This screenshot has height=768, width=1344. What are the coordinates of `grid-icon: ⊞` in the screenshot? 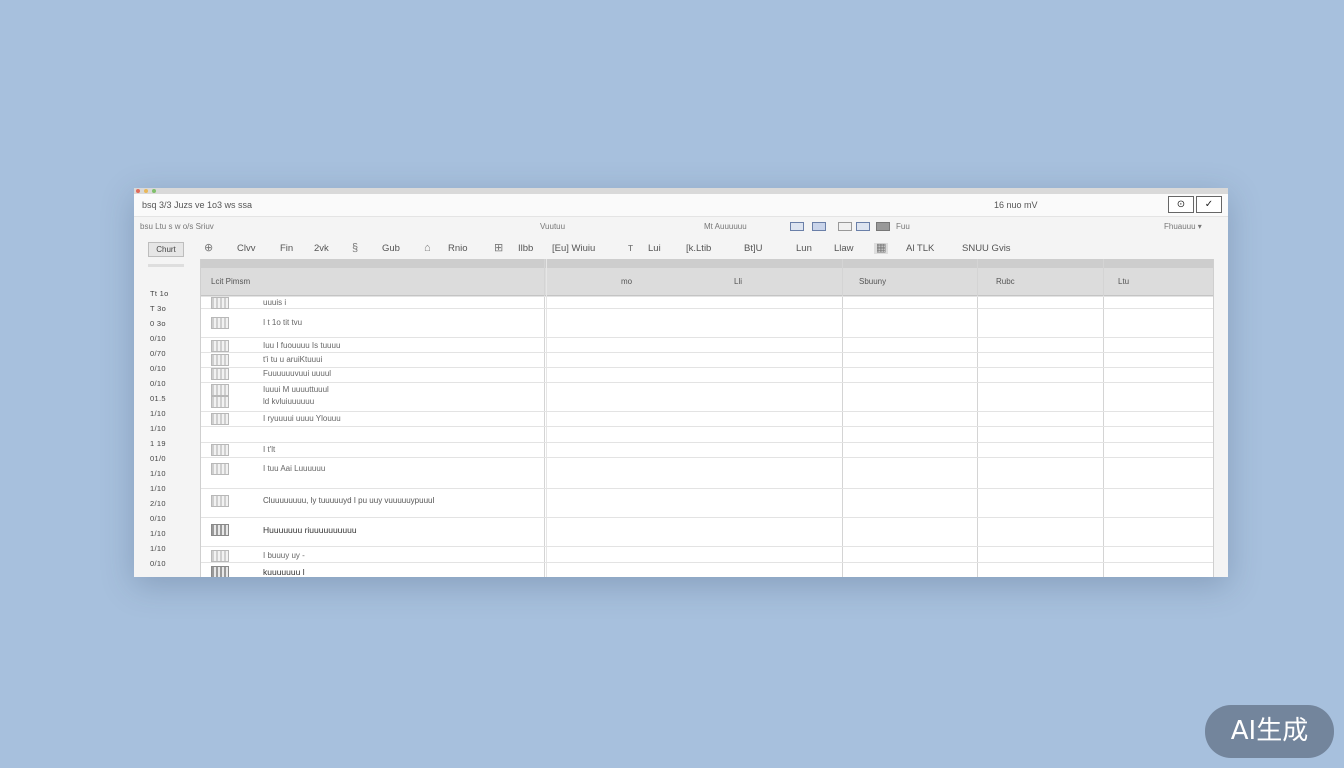 It's located at (498, 248).